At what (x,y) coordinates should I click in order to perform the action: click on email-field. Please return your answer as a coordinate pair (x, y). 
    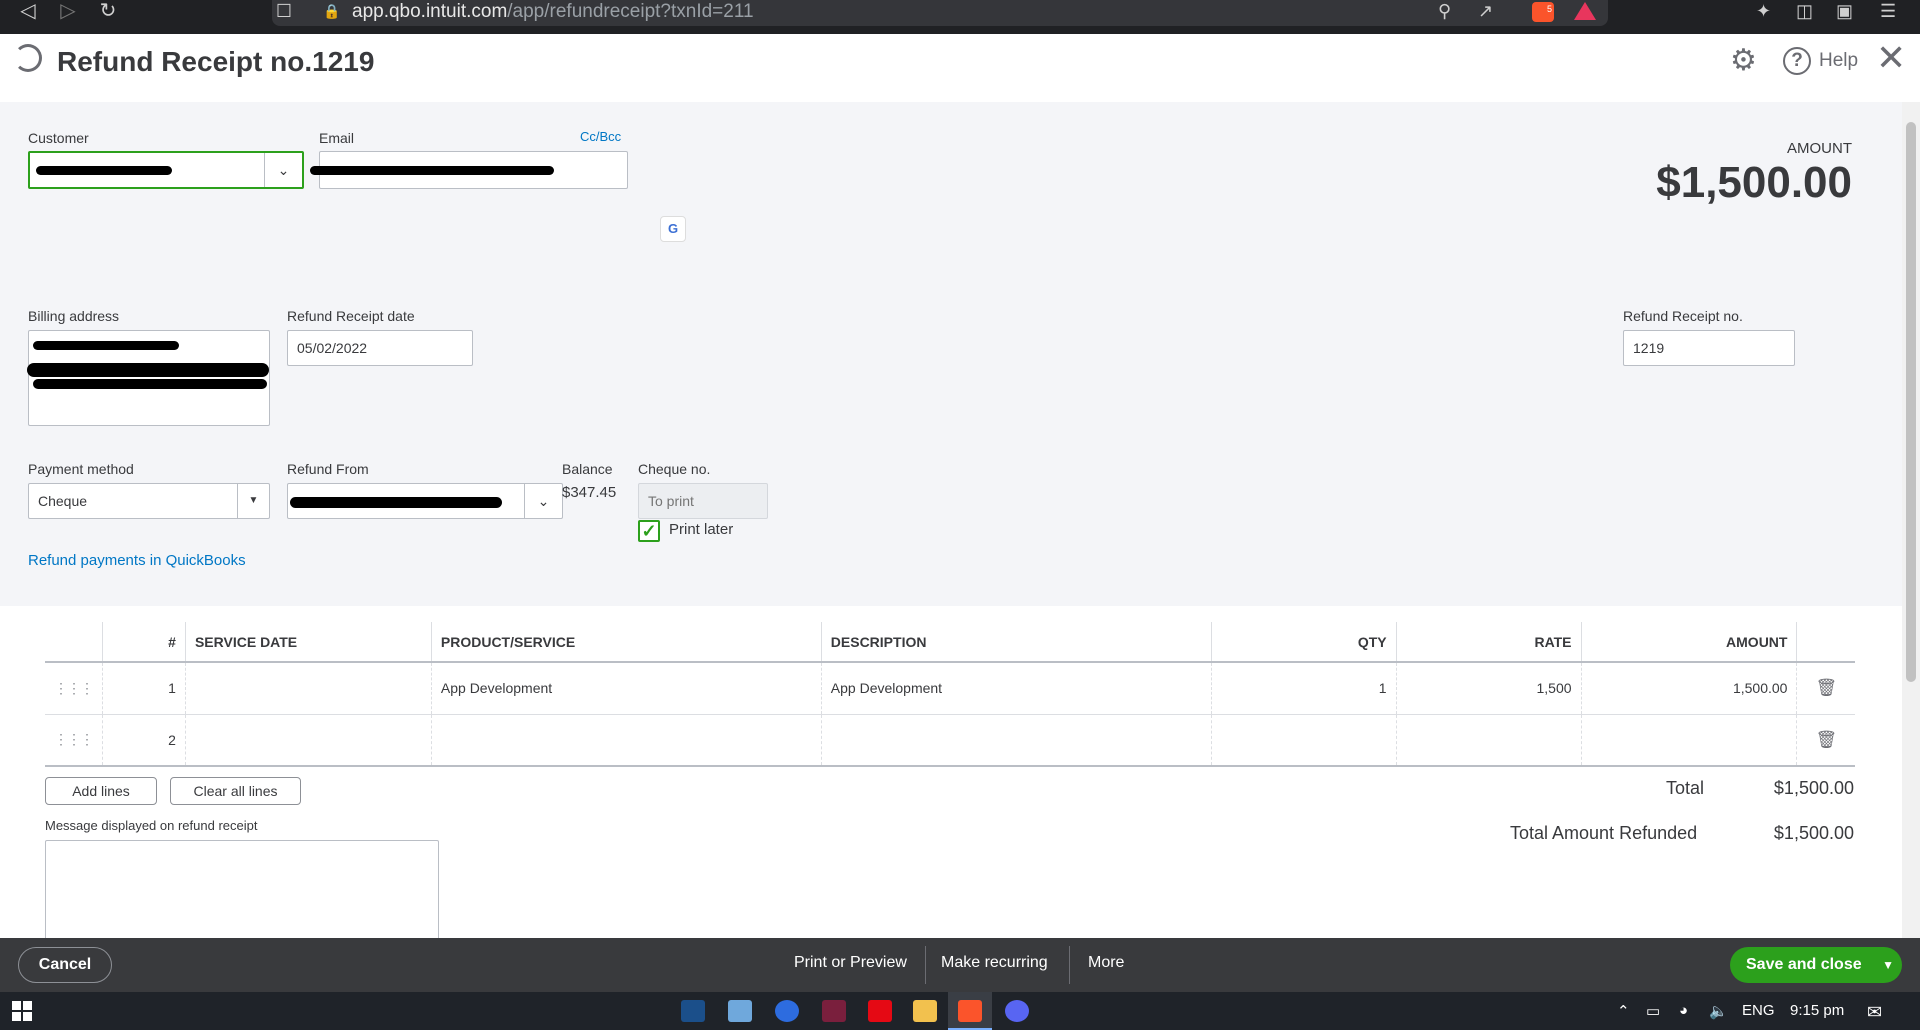
    Looking at the image, I should click on (469, 170).